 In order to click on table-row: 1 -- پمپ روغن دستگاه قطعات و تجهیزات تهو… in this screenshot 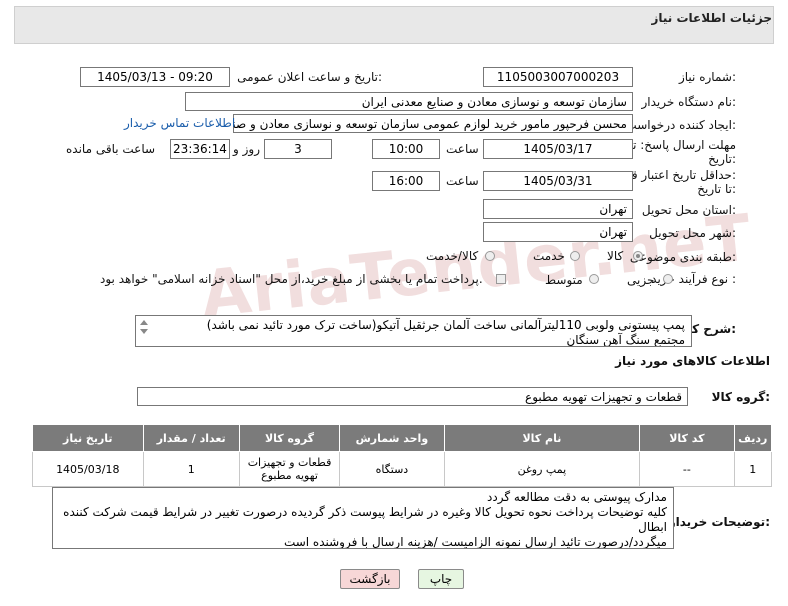, I will do `click(402, 469)`.